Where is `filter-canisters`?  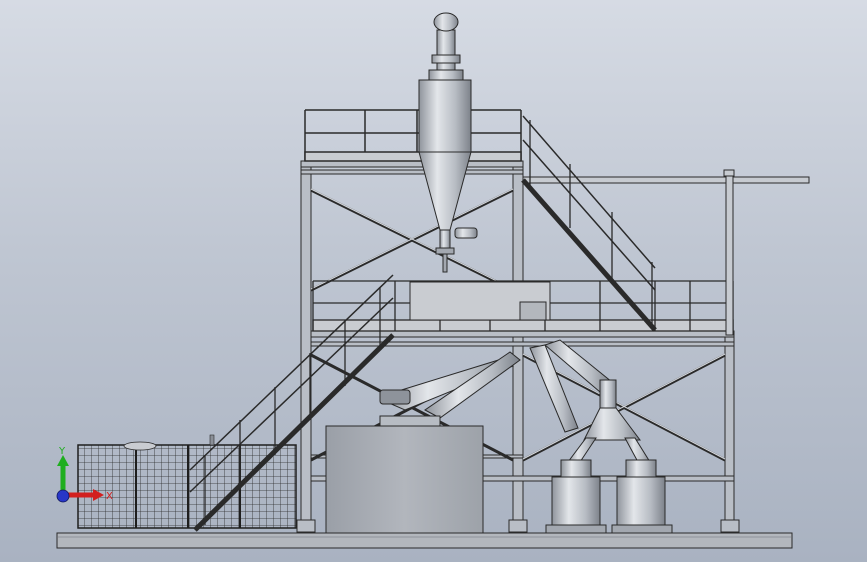
filter-canisters is located at coordinates (609, 496).